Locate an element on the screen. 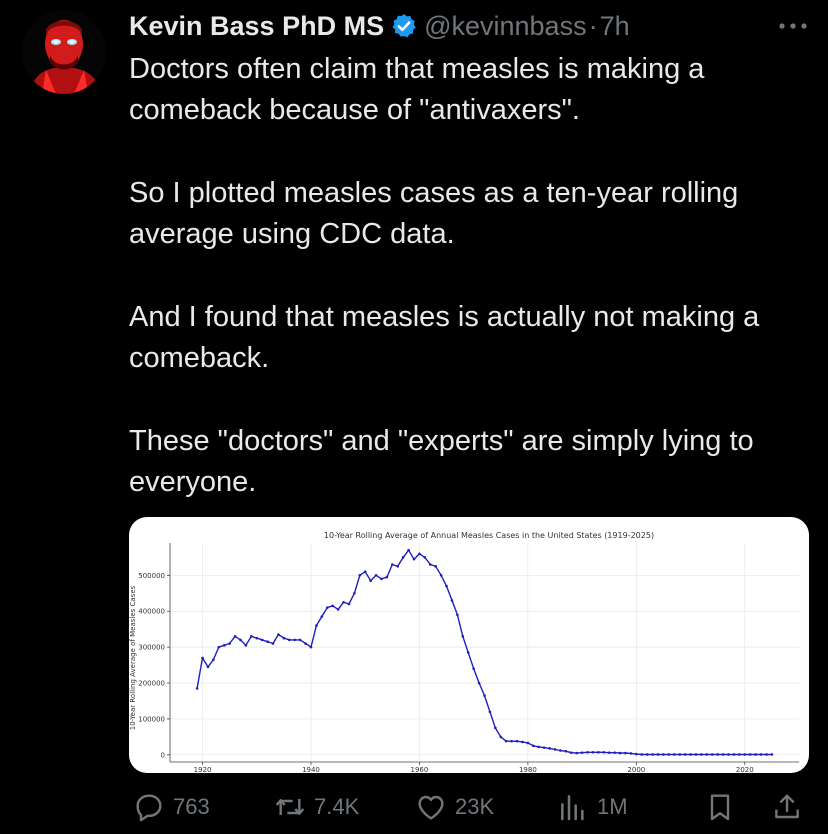 The width and height of the screenshot is (828, 834). author-name: Kevin Bass PhD MS is located at coordinates (256, 26).